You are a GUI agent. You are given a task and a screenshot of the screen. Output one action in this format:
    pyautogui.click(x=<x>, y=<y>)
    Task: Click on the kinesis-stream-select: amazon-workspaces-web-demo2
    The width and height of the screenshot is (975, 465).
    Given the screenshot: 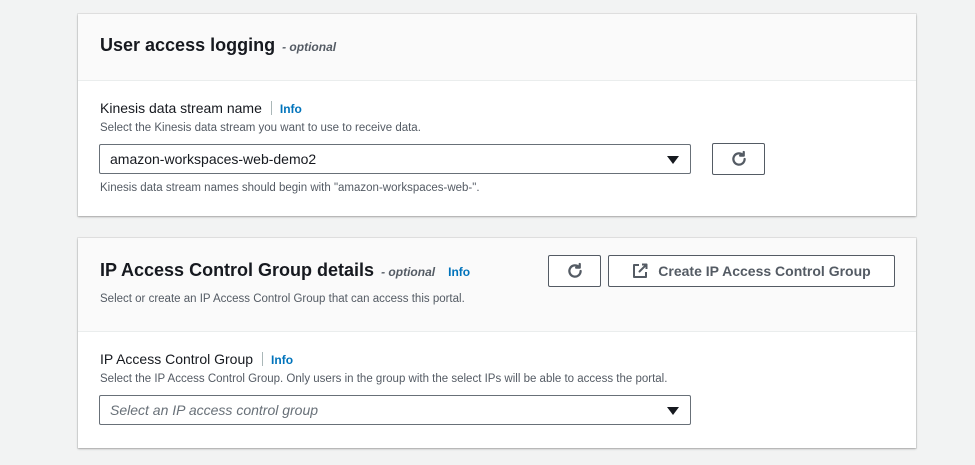 What is the action you would take?
    pyautogui.click(x=395, y=159)
    